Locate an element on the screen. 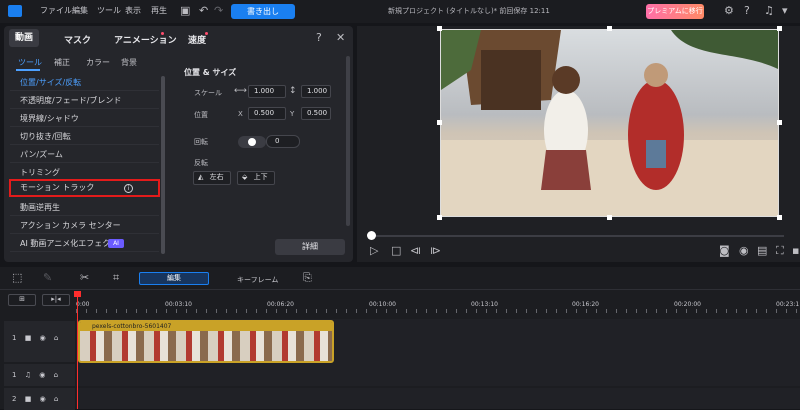 The image size is (800, 410). seek-bar is located at coordinates (577, 236).